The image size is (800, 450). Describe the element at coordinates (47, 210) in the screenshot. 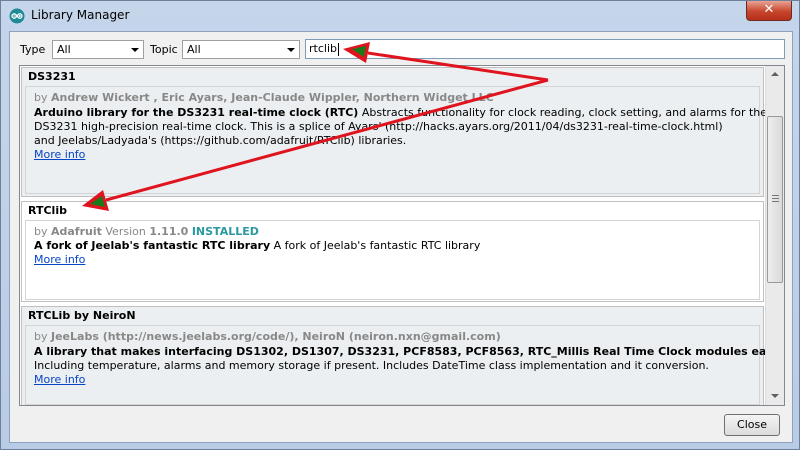

I see `library-name: RTClib` at that location.